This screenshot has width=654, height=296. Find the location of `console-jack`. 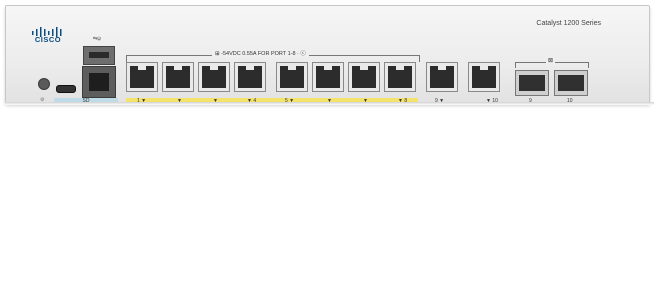

console-jack is located at coordinates (99, 82).